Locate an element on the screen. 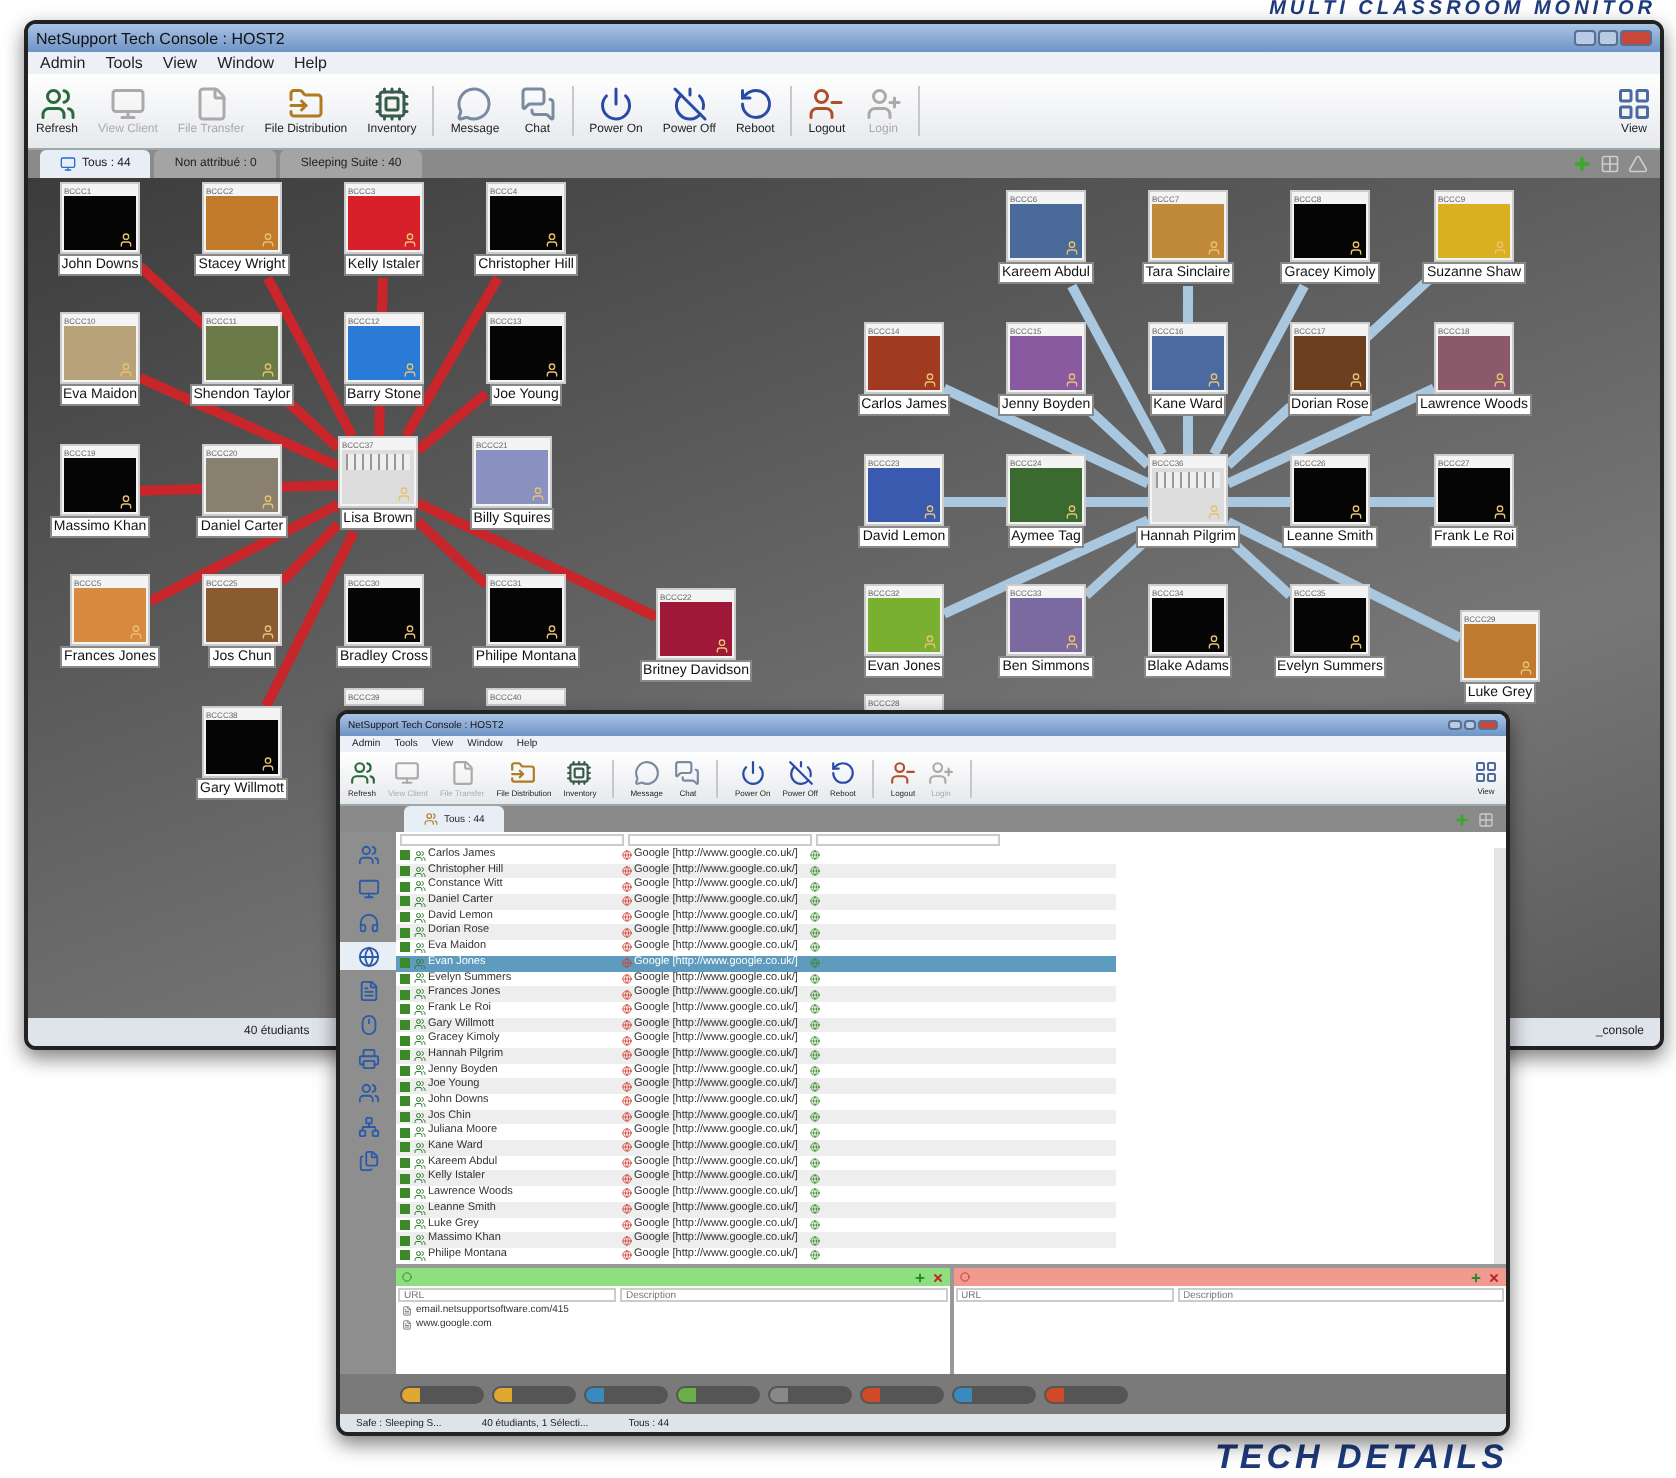 The image size is (1676, 1478). menu-item: Window is located at coordinates (246, 63).